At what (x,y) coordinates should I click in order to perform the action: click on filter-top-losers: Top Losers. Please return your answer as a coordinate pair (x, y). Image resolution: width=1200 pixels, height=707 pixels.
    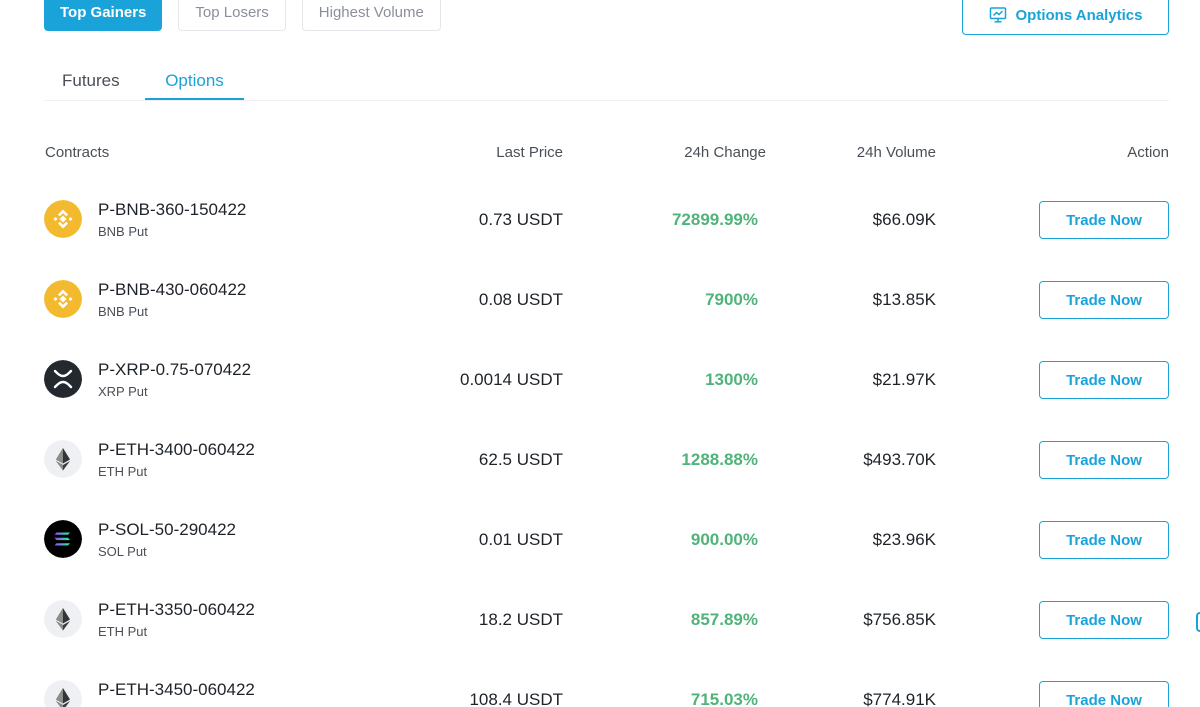
    Looking at the image, I should click on (232, 15).